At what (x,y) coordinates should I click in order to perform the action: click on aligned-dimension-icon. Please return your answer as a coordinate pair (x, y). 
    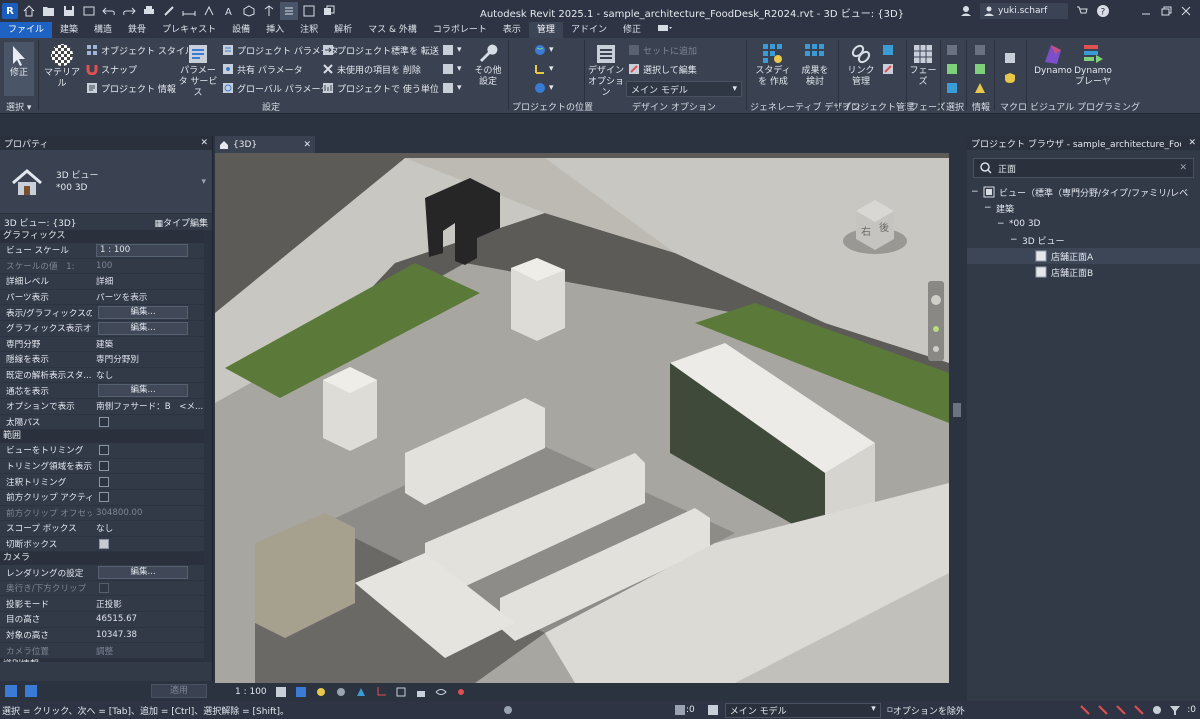
    Looking at the image, I should click on (189, 11).